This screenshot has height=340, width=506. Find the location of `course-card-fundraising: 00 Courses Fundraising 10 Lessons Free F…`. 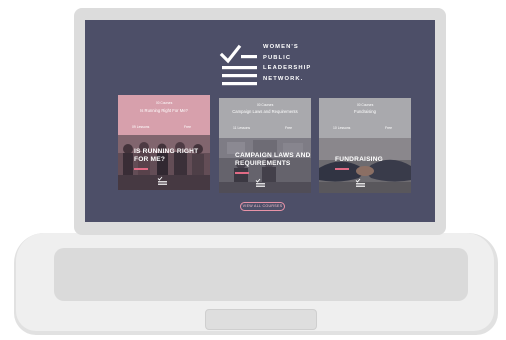

course-card-fundraising: 00 Courses Fundraising 10 Lessons Free F… is located at coordinates (365, 145).